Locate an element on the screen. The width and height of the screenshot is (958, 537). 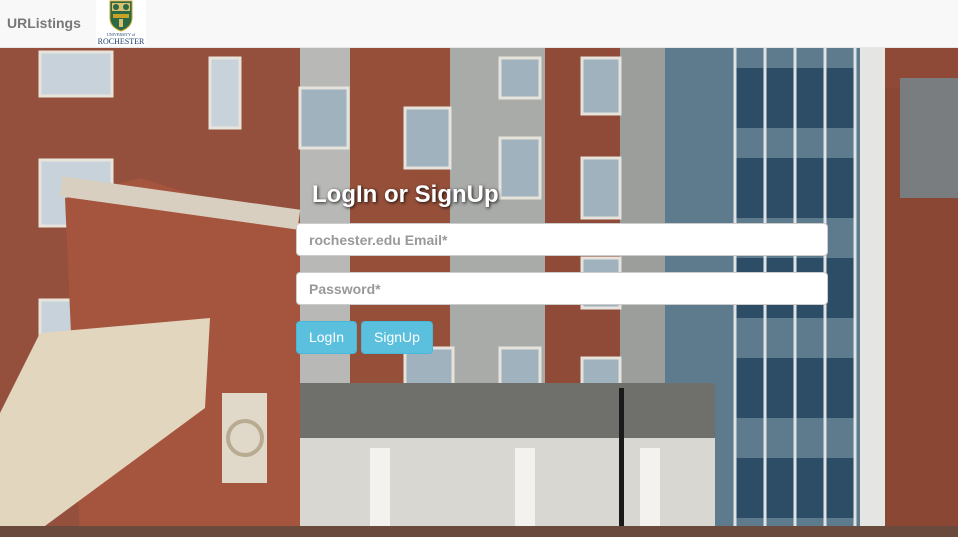
university-logo: UNIVERSITY of ROCHESTER is located at coordinates (121, 23).